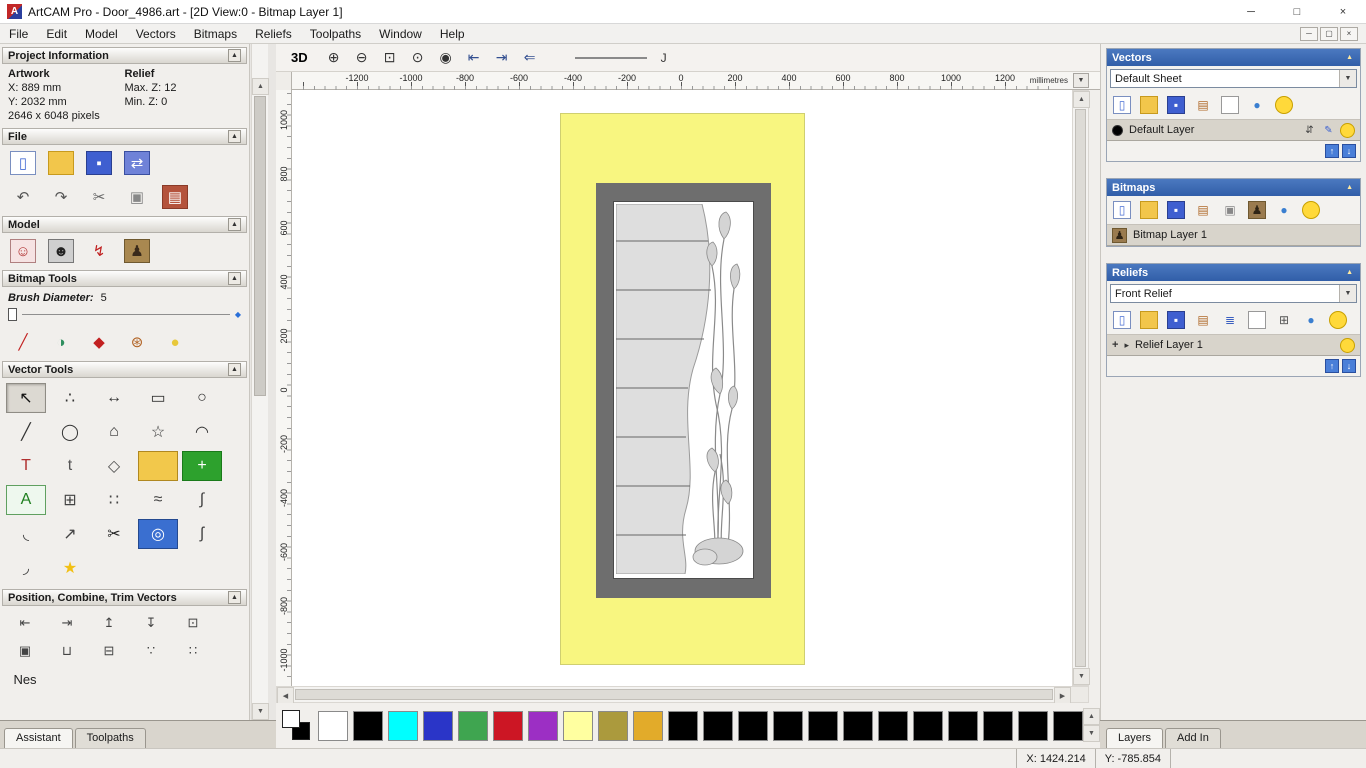 The height and width of the screenshot is (768, 1366). What do you see at coordinates (400, 34) in the screenshot?
I see `menu-window: Window` at bounding box center [400, 34].